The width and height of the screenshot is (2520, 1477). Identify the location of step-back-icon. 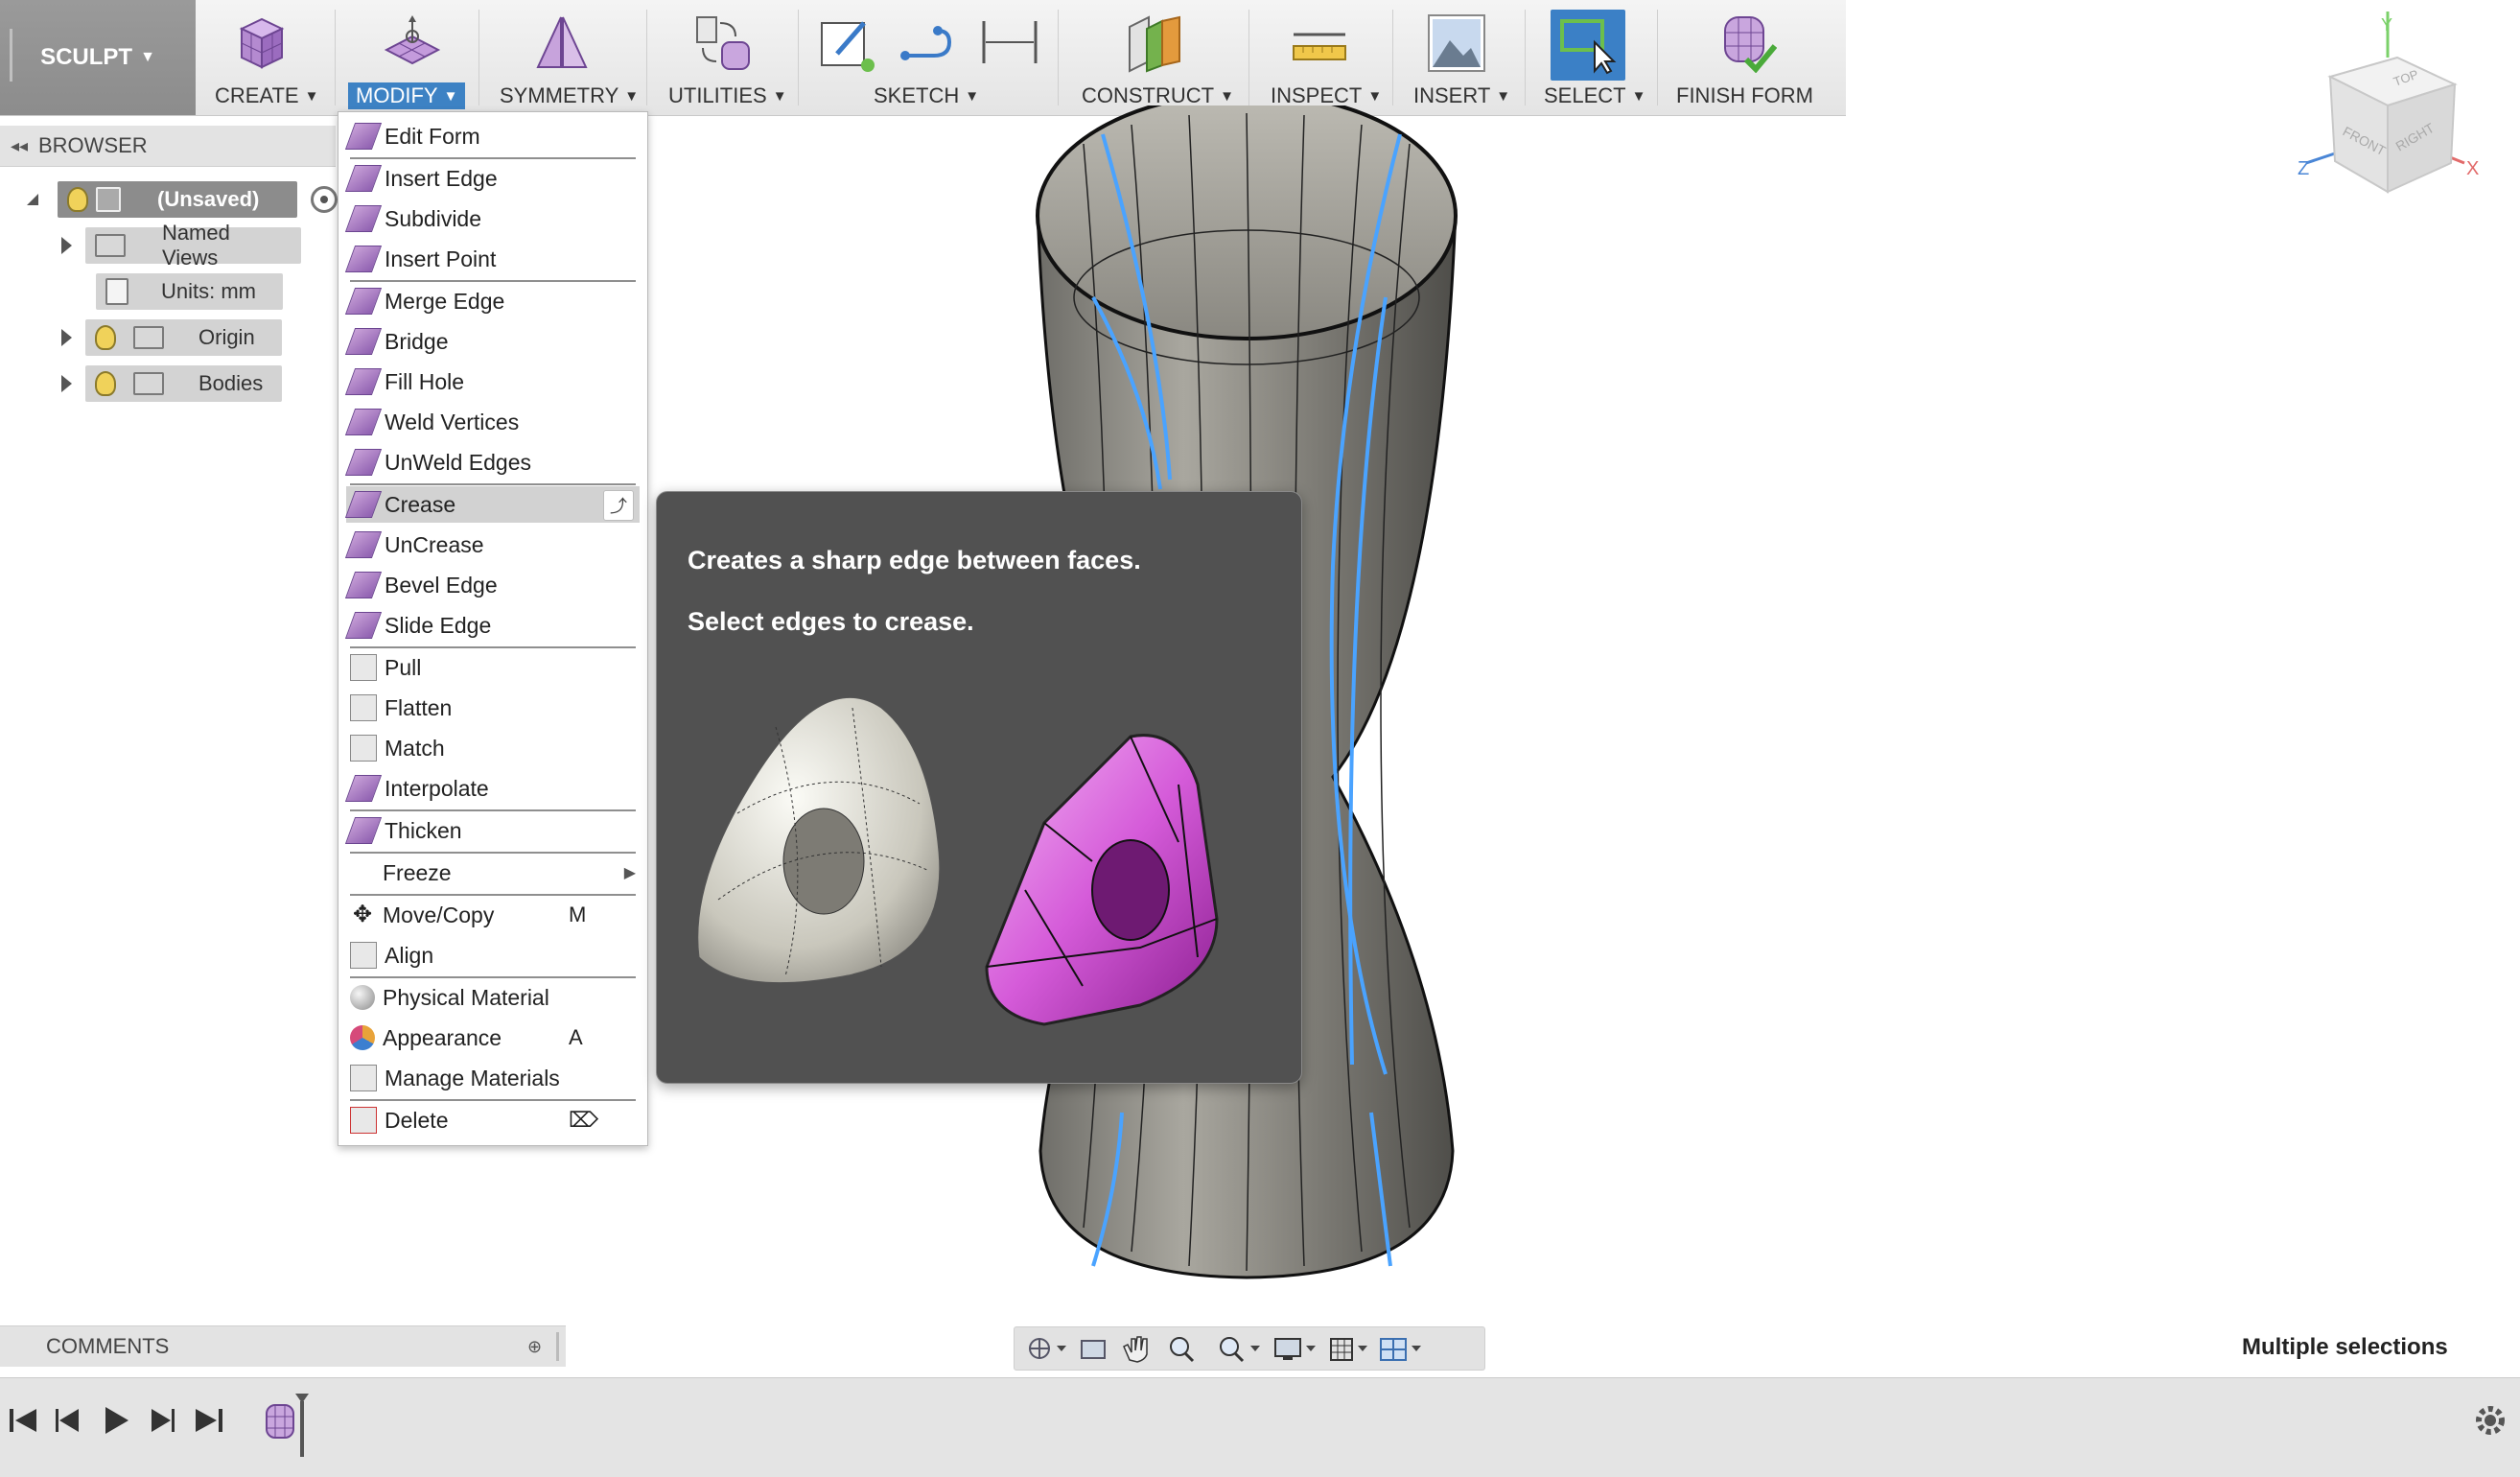
(69, 1420).